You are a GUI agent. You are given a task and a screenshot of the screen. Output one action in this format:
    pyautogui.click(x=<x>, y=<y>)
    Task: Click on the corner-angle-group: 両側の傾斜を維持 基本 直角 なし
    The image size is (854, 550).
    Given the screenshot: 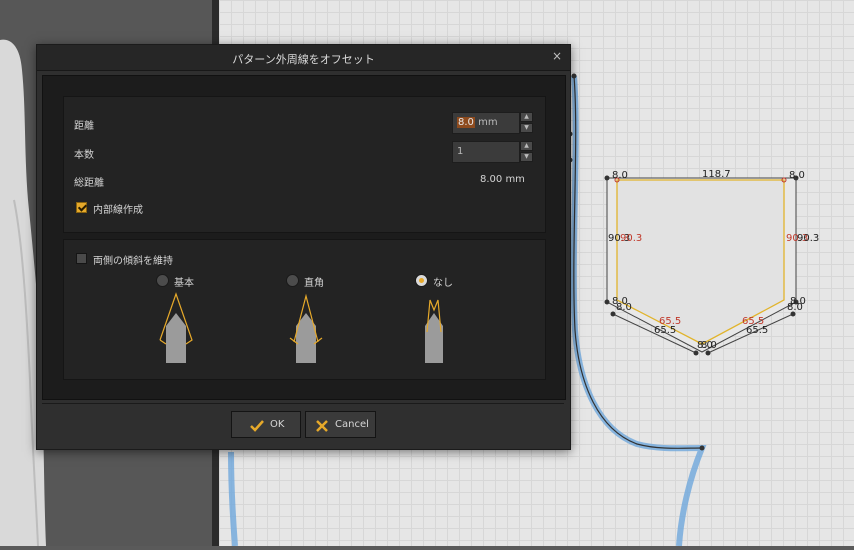 What is the action you would take?
    pyautogui.click(x=304, y=309)
    